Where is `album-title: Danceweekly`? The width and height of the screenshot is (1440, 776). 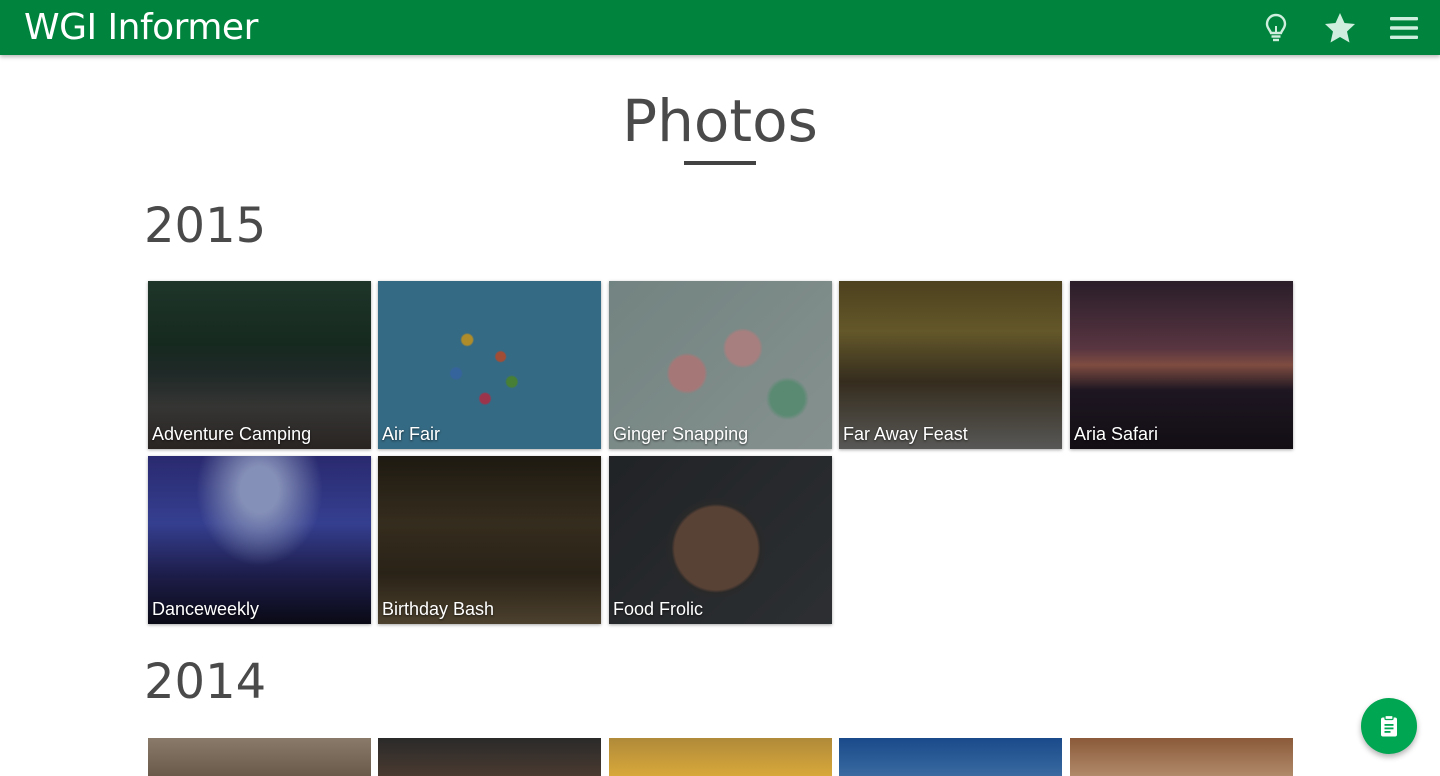 album-title: Danceweekly is located at coordinates (206, 609).